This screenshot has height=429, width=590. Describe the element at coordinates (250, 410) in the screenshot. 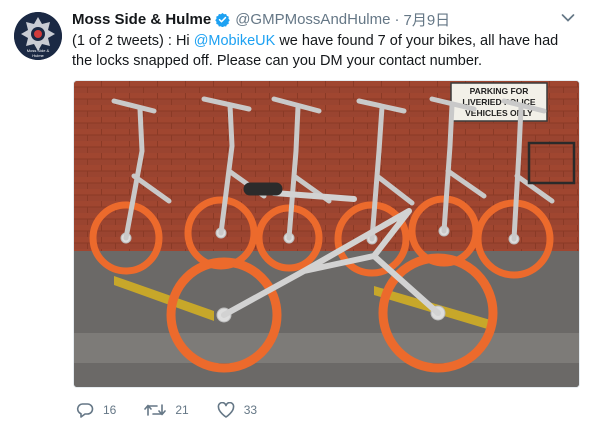

I see `like-count: 33` at that location.